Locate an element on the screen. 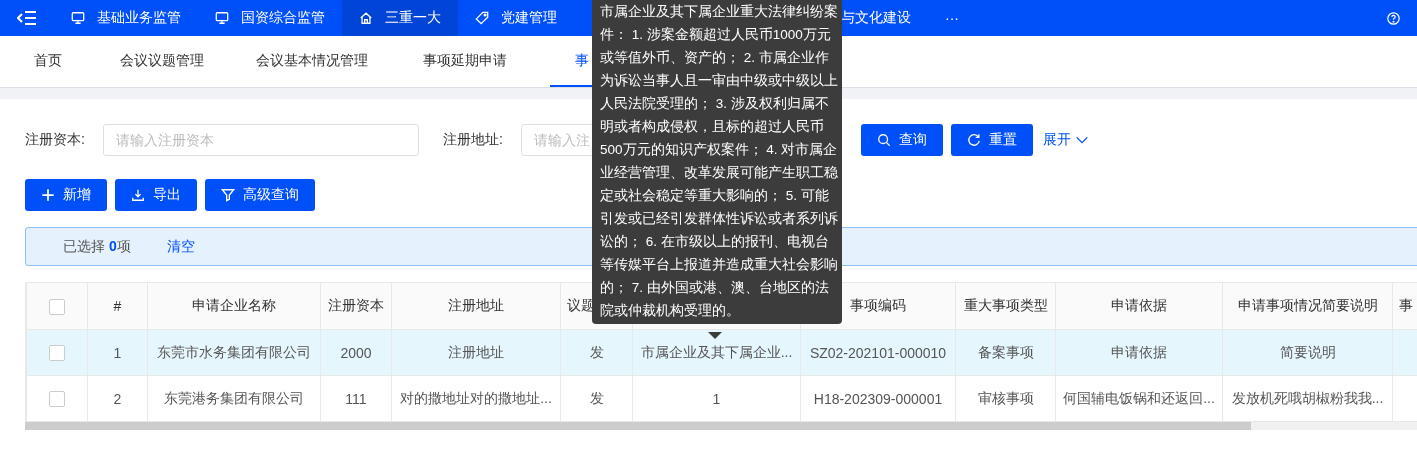 Image resolution: width=1417 pixels, height=457 pixels. page-tab: 首页 is located at coordinates (48, 61).